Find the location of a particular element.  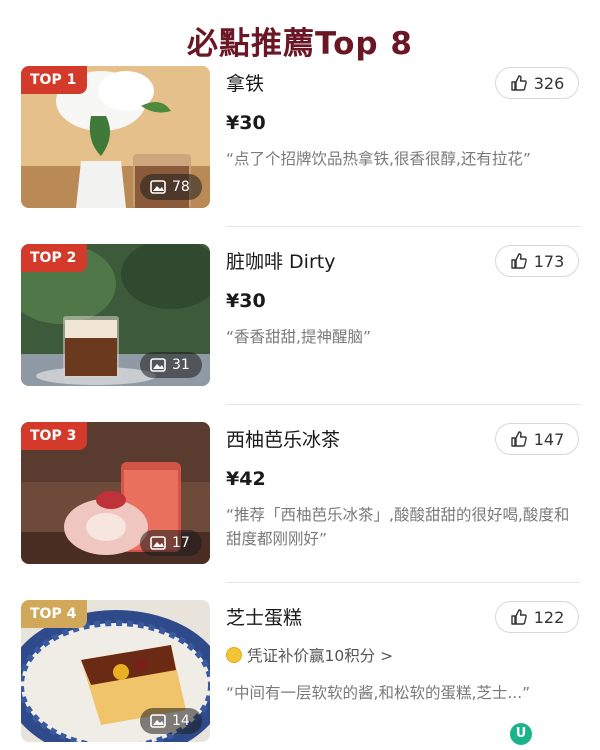

voucher-text: 凭证补价赢10积分 > is located at coordinates (320, 656).